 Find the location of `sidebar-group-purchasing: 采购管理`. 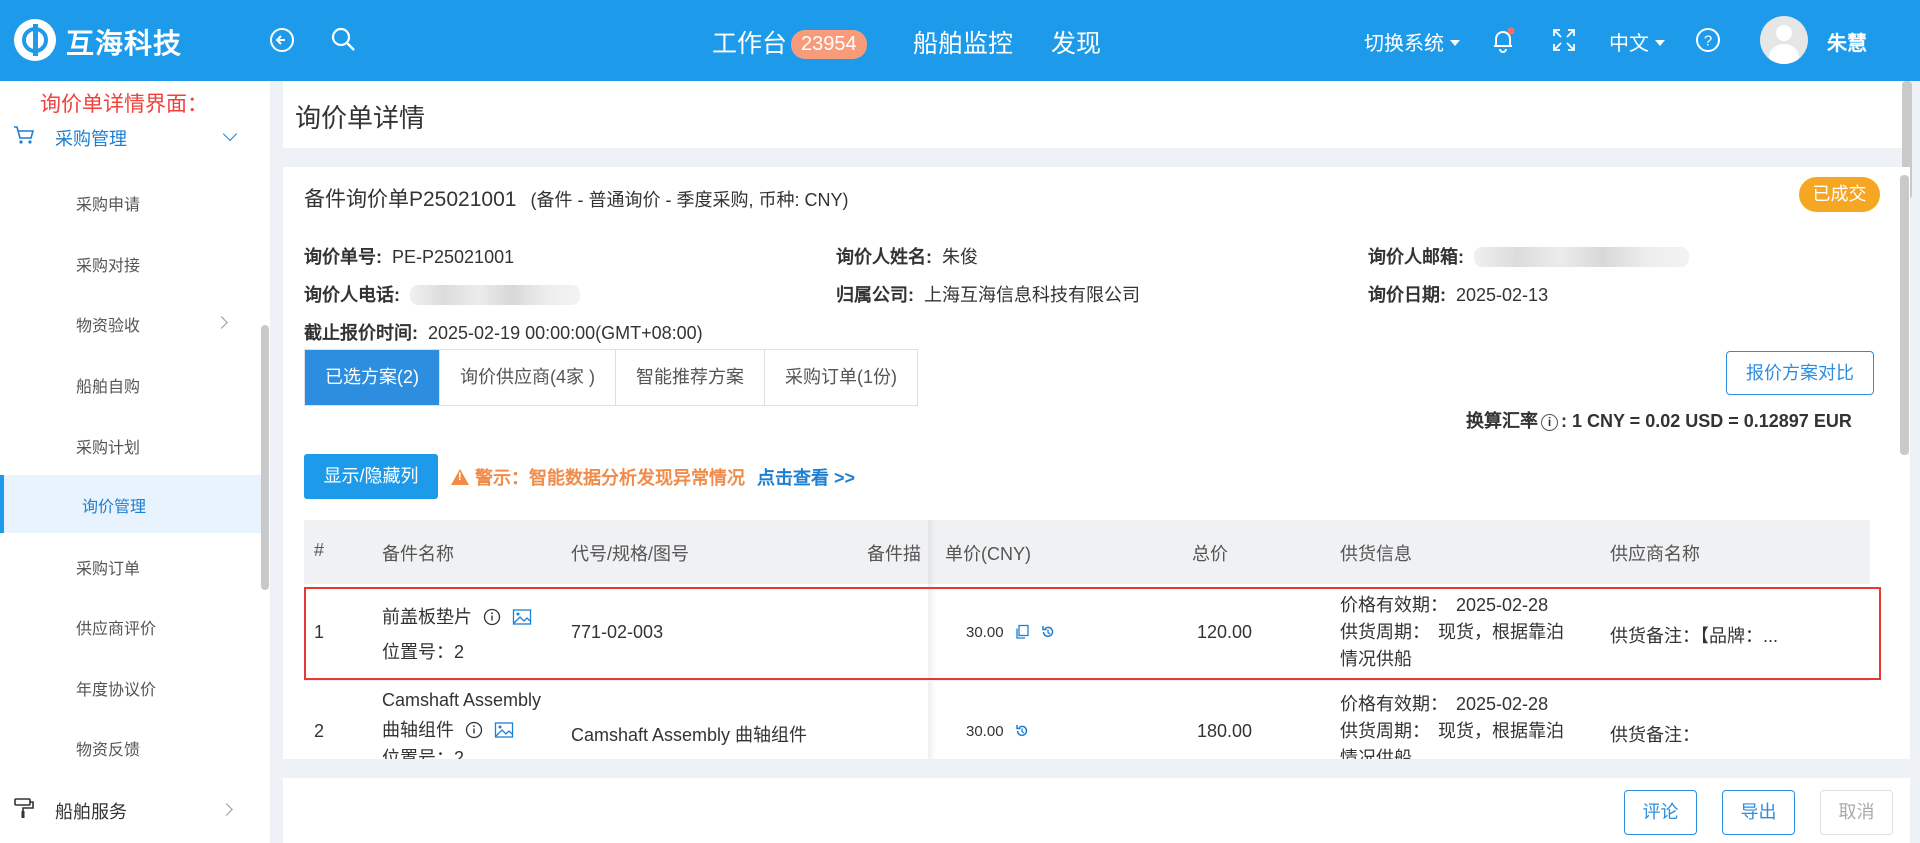

sidebar-group-purchasing: 采购管理 is located at coordinates (131, 137).